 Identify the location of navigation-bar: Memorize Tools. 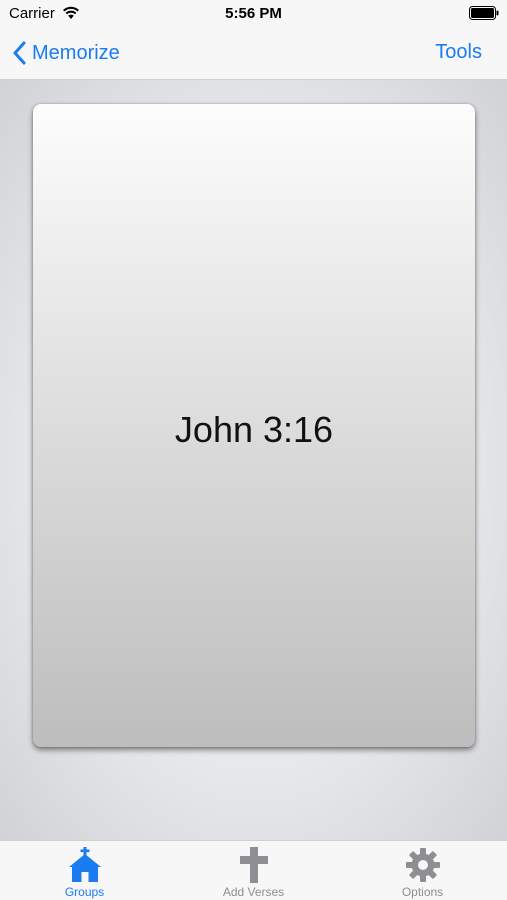
(253, 54).